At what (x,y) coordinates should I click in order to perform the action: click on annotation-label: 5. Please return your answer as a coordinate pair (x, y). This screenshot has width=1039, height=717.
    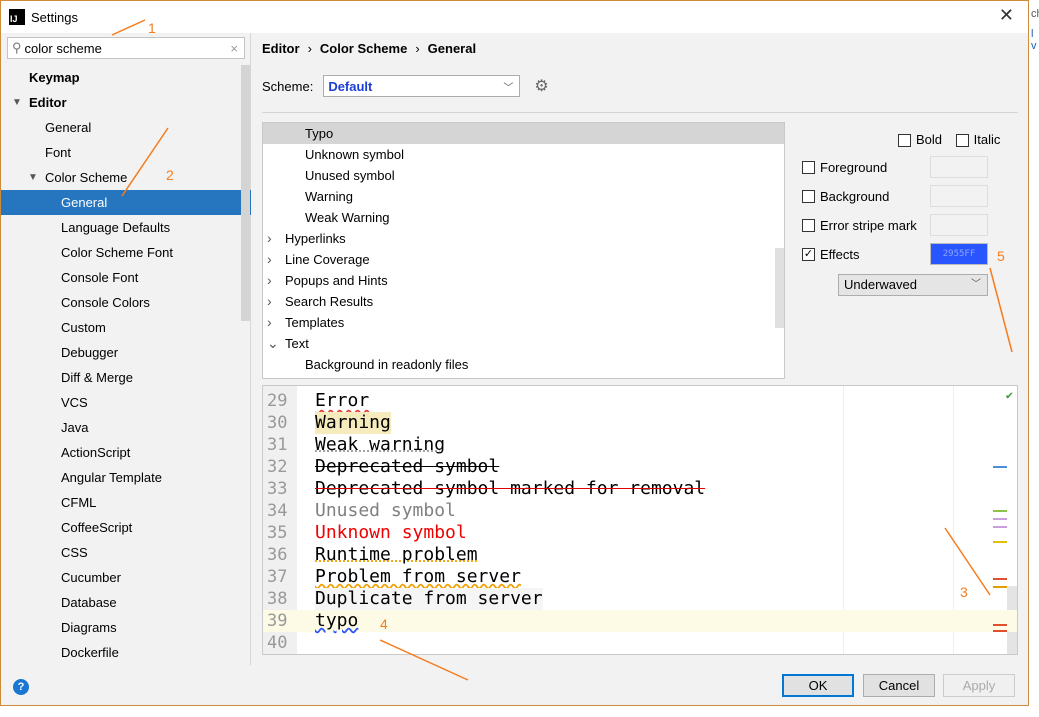
    Looking at the image, I should click on (1001, 256).